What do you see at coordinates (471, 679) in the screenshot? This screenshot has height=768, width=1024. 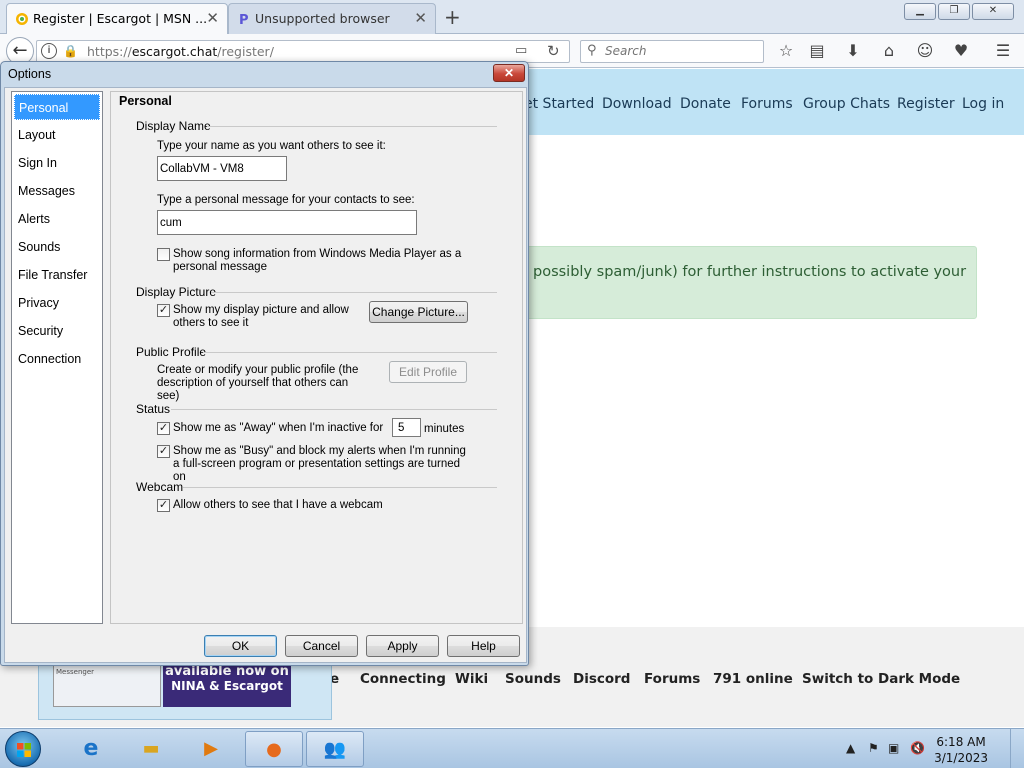 I see `footer-link-wiki: Wiki` at bounding box center [471, 679].